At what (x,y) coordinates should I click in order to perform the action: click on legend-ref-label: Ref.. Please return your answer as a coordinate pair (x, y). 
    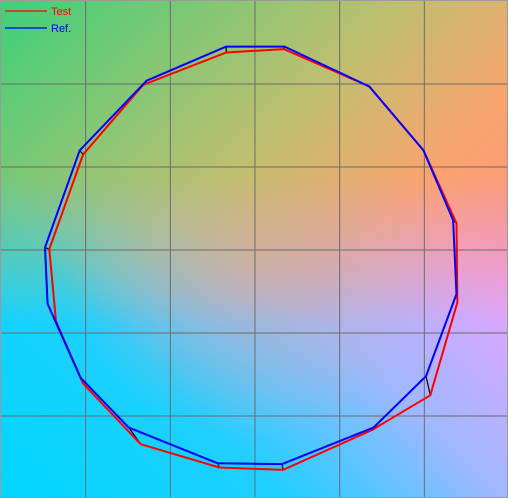
    Looking at the image, I should click on (61, 29).